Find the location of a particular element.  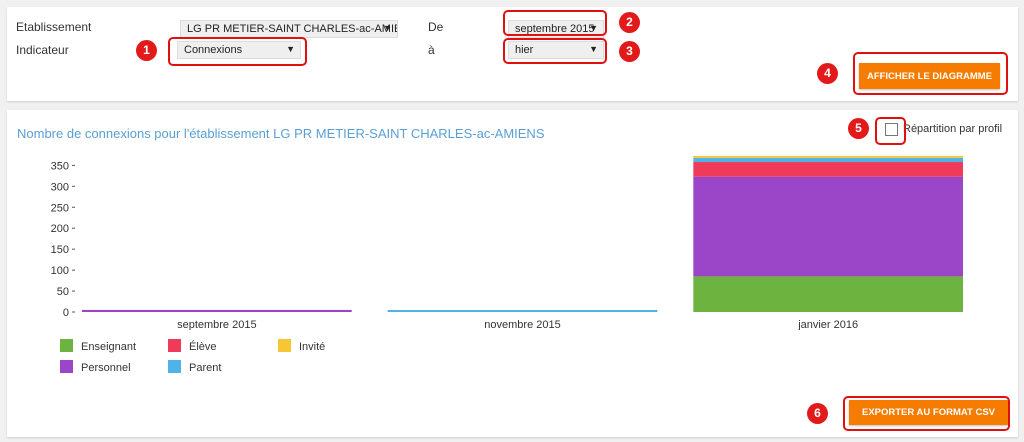

legend-item-enseignant: Enseignant is located at coordinates (98, 346).